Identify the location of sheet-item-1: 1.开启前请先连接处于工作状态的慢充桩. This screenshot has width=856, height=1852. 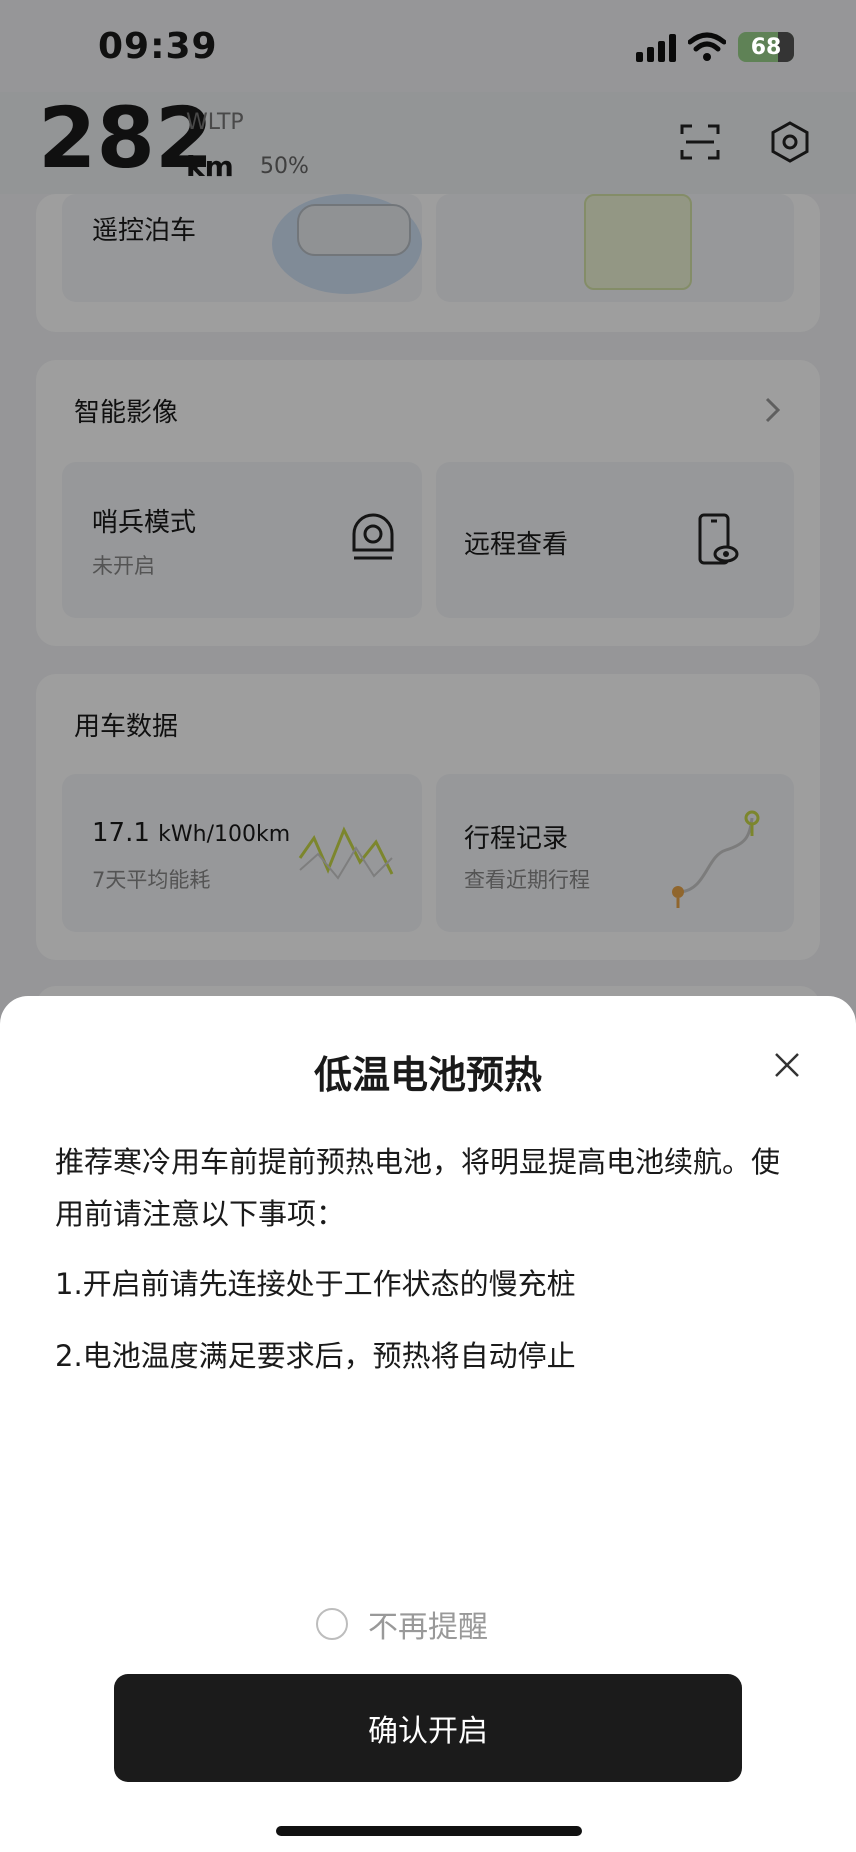
(315, 1284).